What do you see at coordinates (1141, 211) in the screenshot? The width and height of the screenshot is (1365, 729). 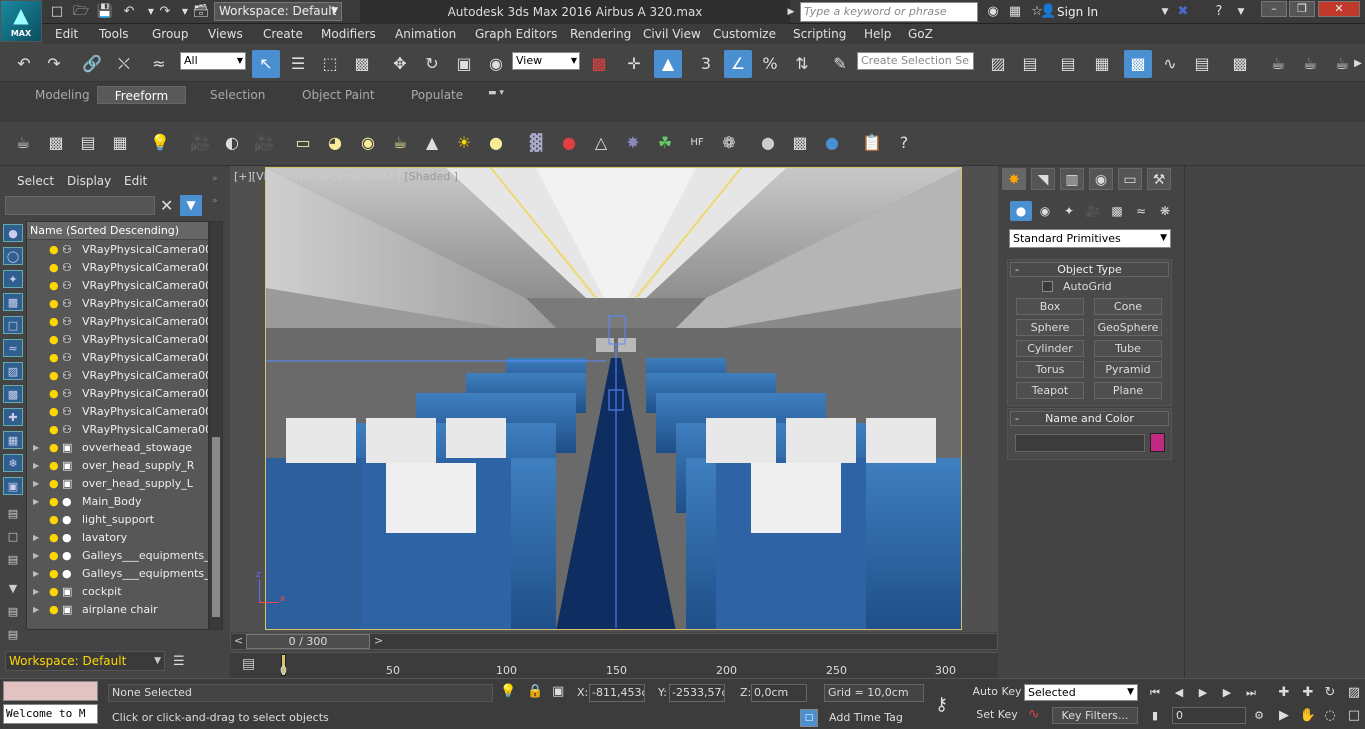 I see `space-warps-icon: ≈` at bounding box center [1141, 211].